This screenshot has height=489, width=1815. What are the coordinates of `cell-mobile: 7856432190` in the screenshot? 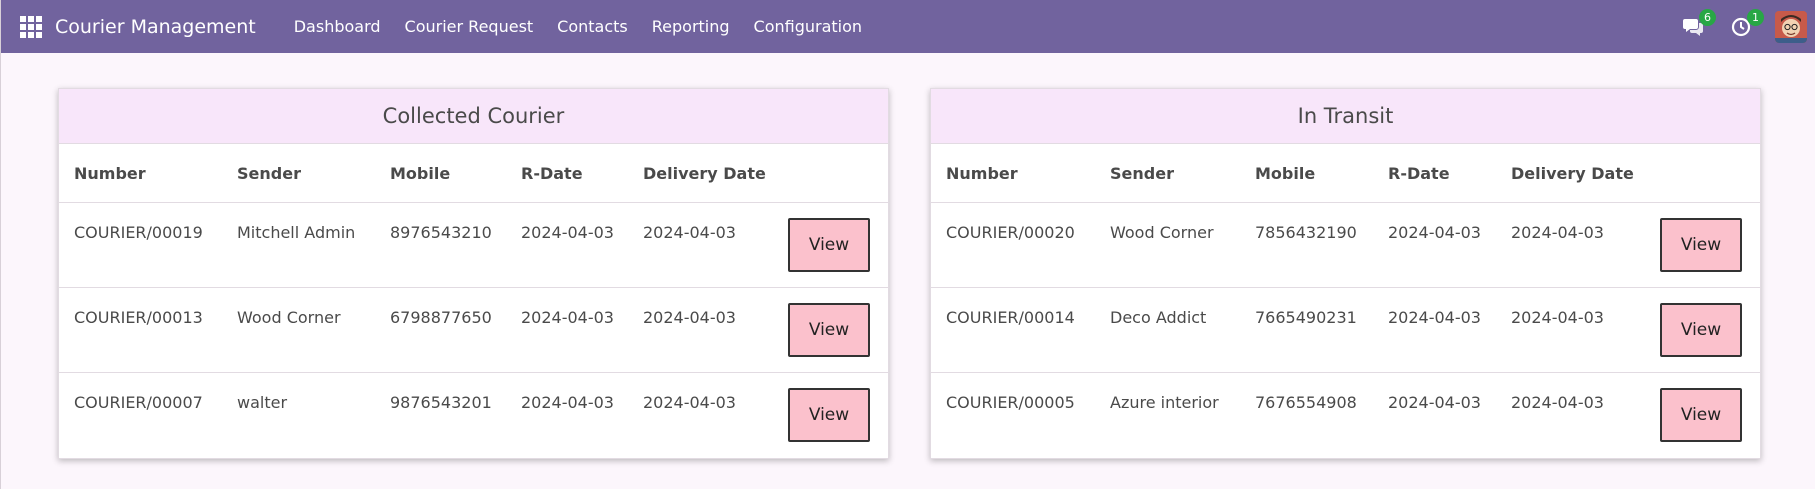 It's located at (1306, 245).